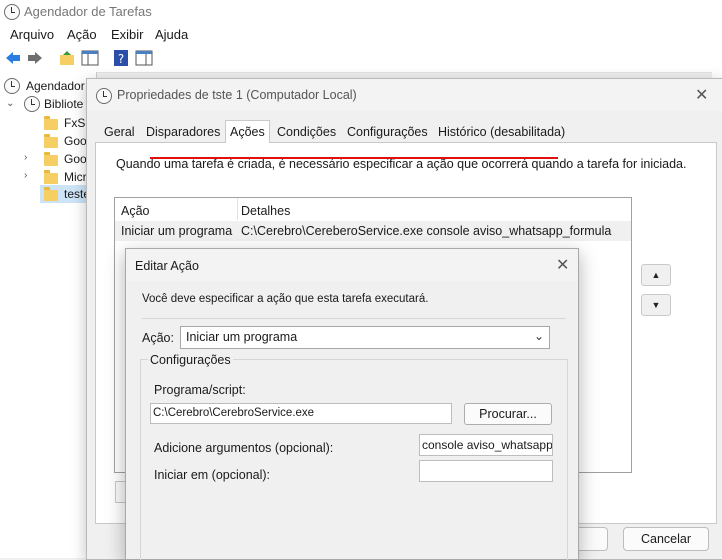 This screenshot has height=560, width=722. Describe the element at coordinates (32, 34) in the screenshot. I see `menu-arquivo: Arquivo` at that location.